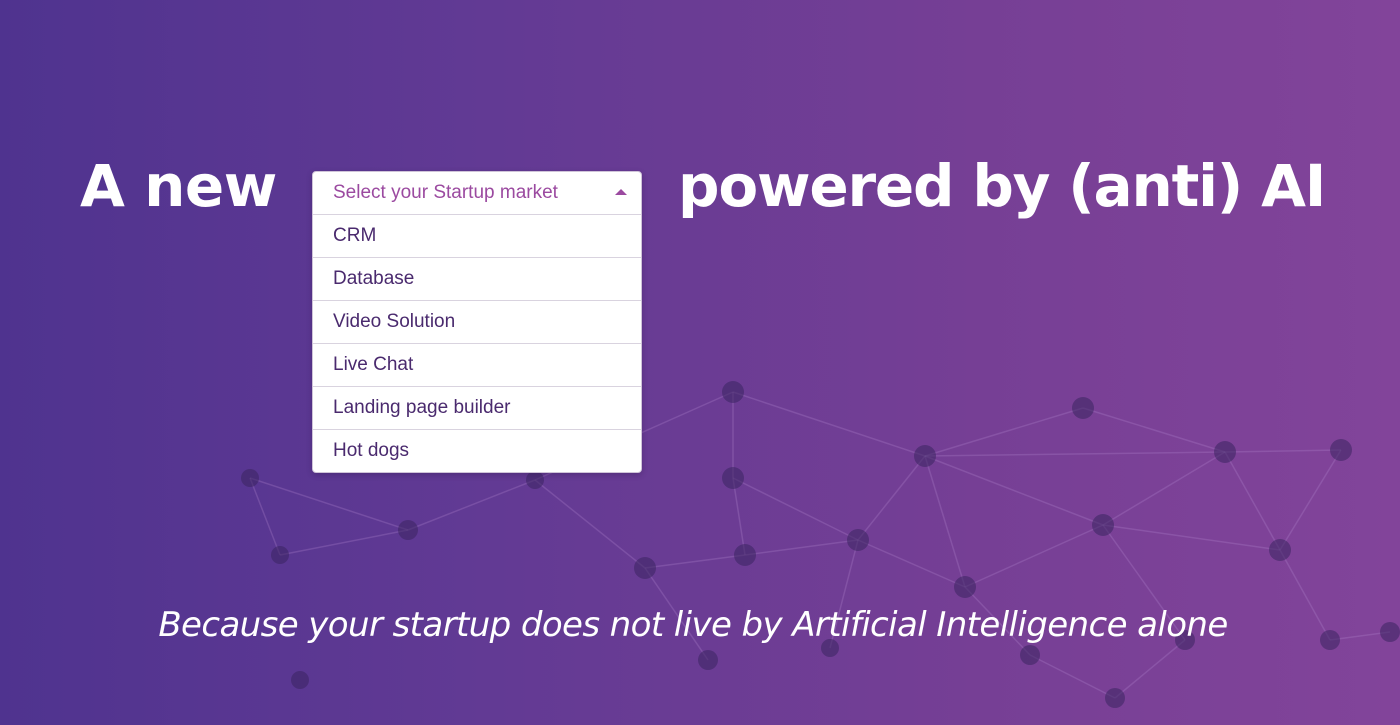  What do you see at coordinates (477, 408) in the screenshot?
I see `option-landing-page-builder: Landing page builder` at bounding box center [477, 408].